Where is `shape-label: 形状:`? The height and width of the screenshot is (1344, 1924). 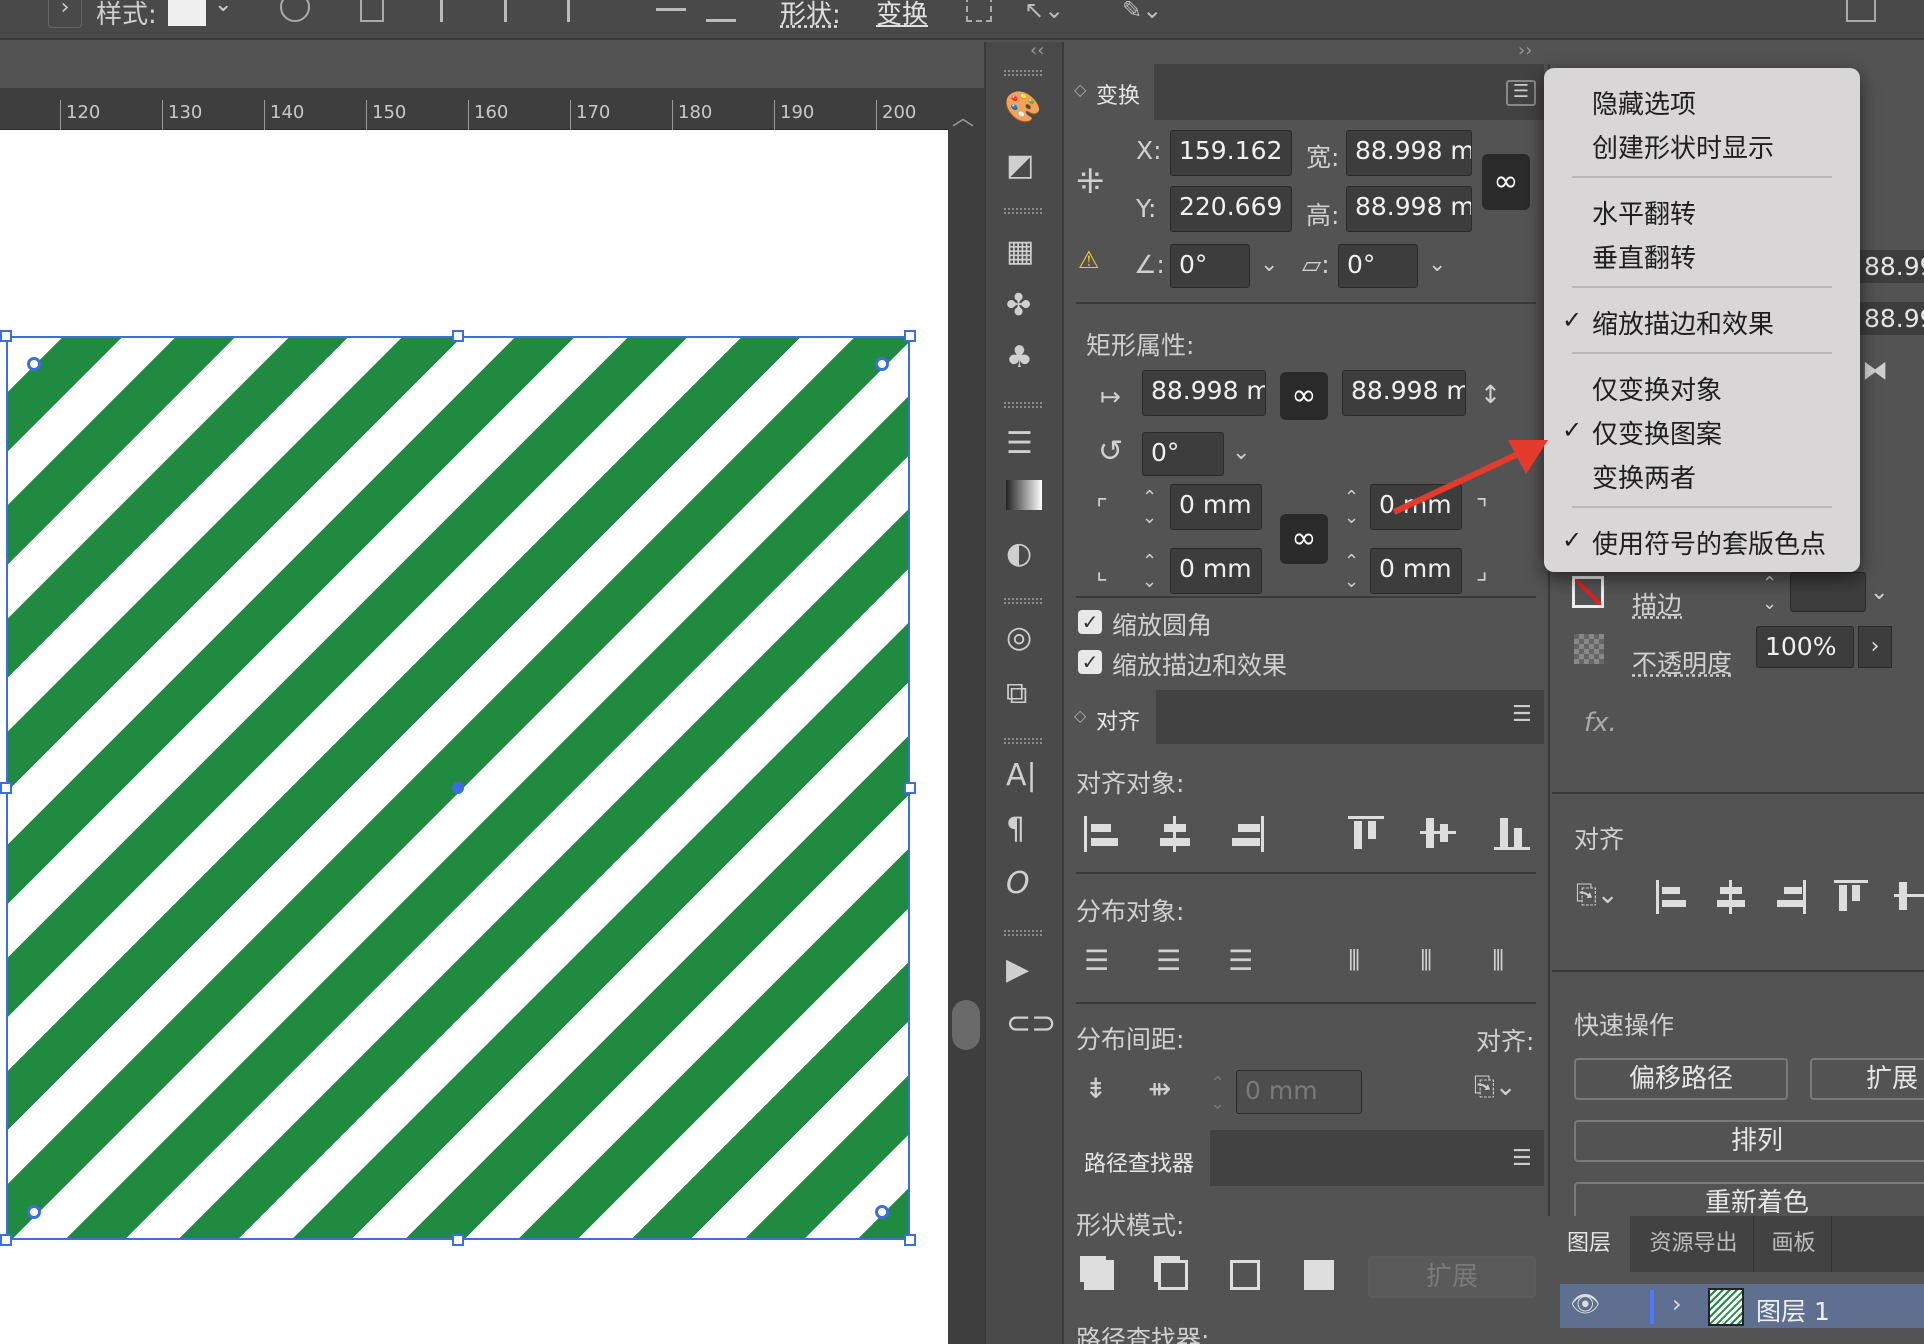 shape-label: 形状: is located at coordinates (810, 15).